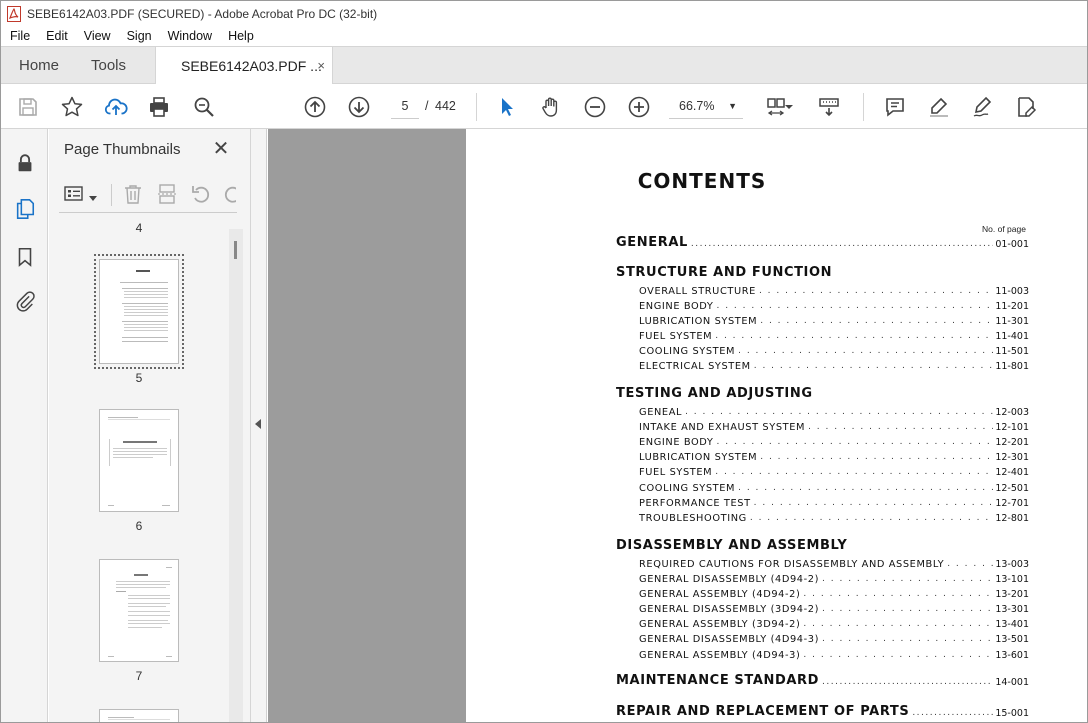  I want to click on toc-page-number: 13-301, so click(1012, 609).